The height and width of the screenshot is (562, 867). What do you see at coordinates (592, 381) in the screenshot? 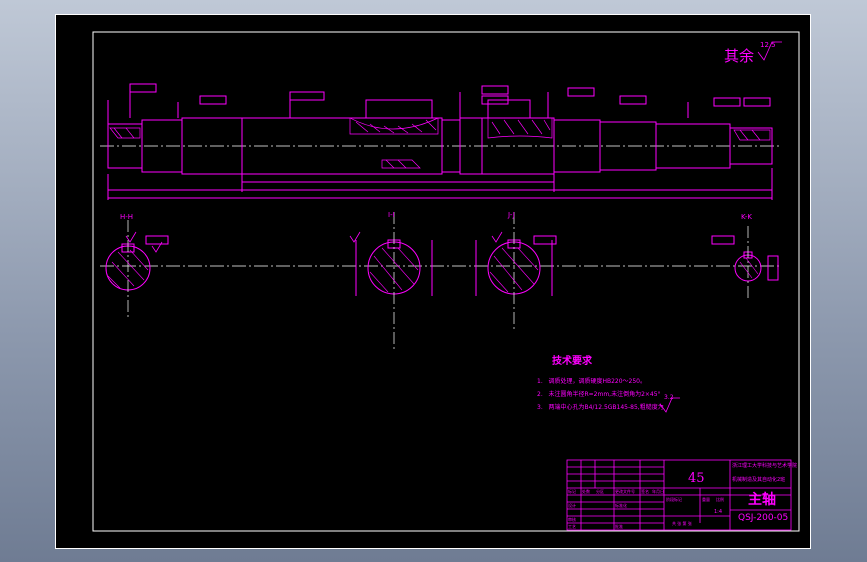
I see `tech-req-item: 1. 调质处理，调质硬度HB220～250。` at bounding box center [592, 381].